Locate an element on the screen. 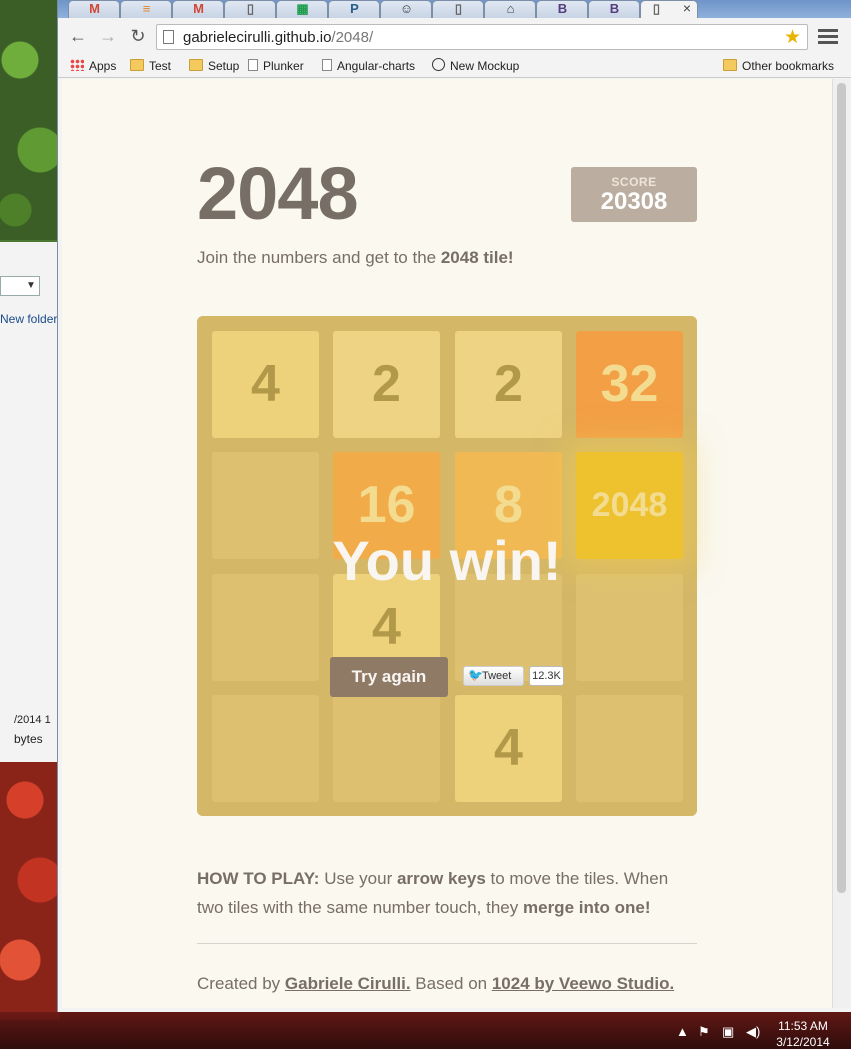 This screenshot has height=1049, width=851. scrollbar is located at coordinates (841, 543).